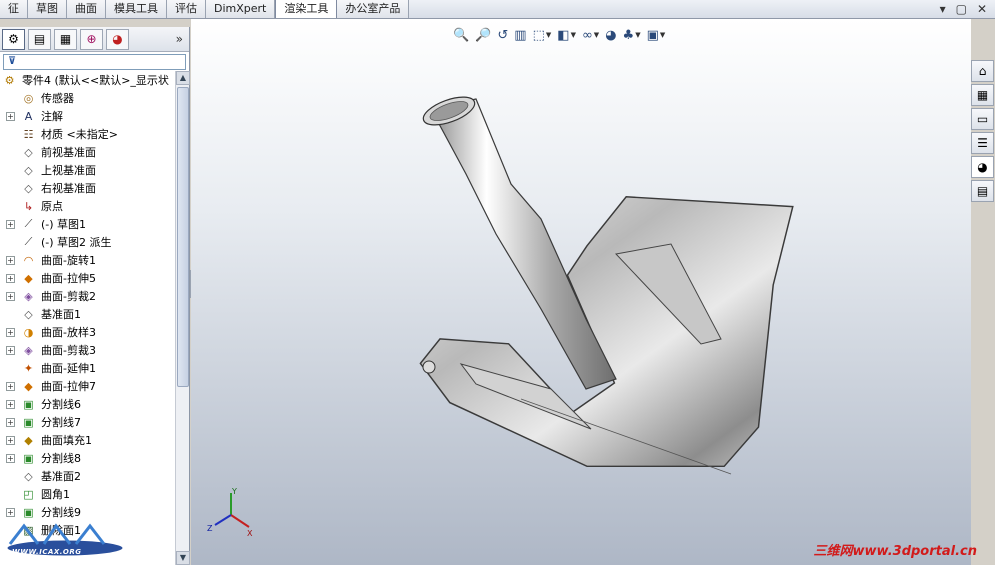  I want to click on configuration-manager-tab: ▦, so click(65, 39).